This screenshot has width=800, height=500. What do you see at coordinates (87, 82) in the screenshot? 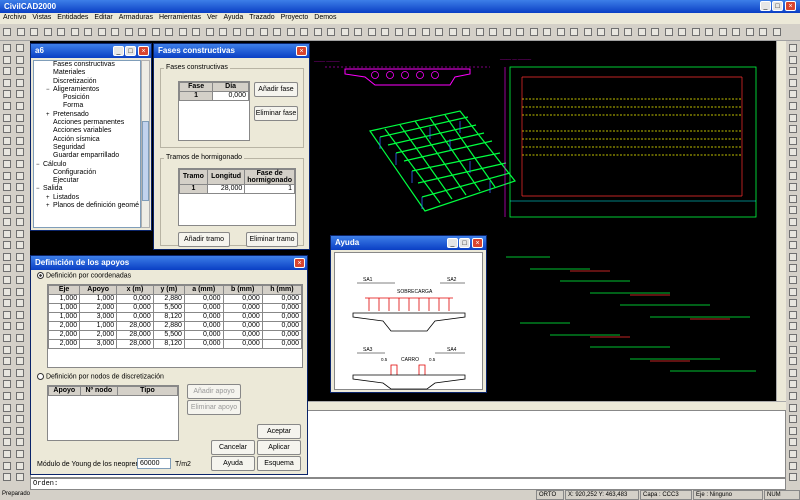
I see `tree-item: Discretización` at bounding box center [87, 82].